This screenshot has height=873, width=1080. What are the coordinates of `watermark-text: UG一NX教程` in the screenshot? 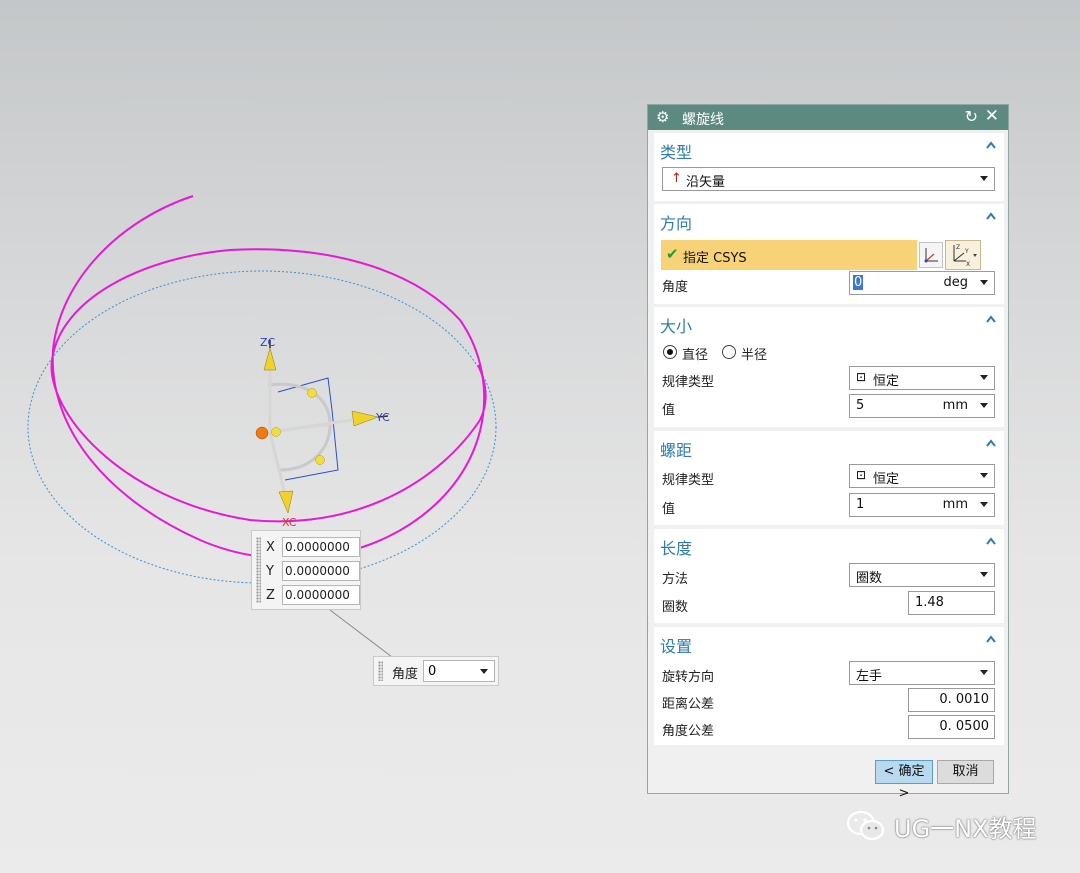 It's located at (965, 828).